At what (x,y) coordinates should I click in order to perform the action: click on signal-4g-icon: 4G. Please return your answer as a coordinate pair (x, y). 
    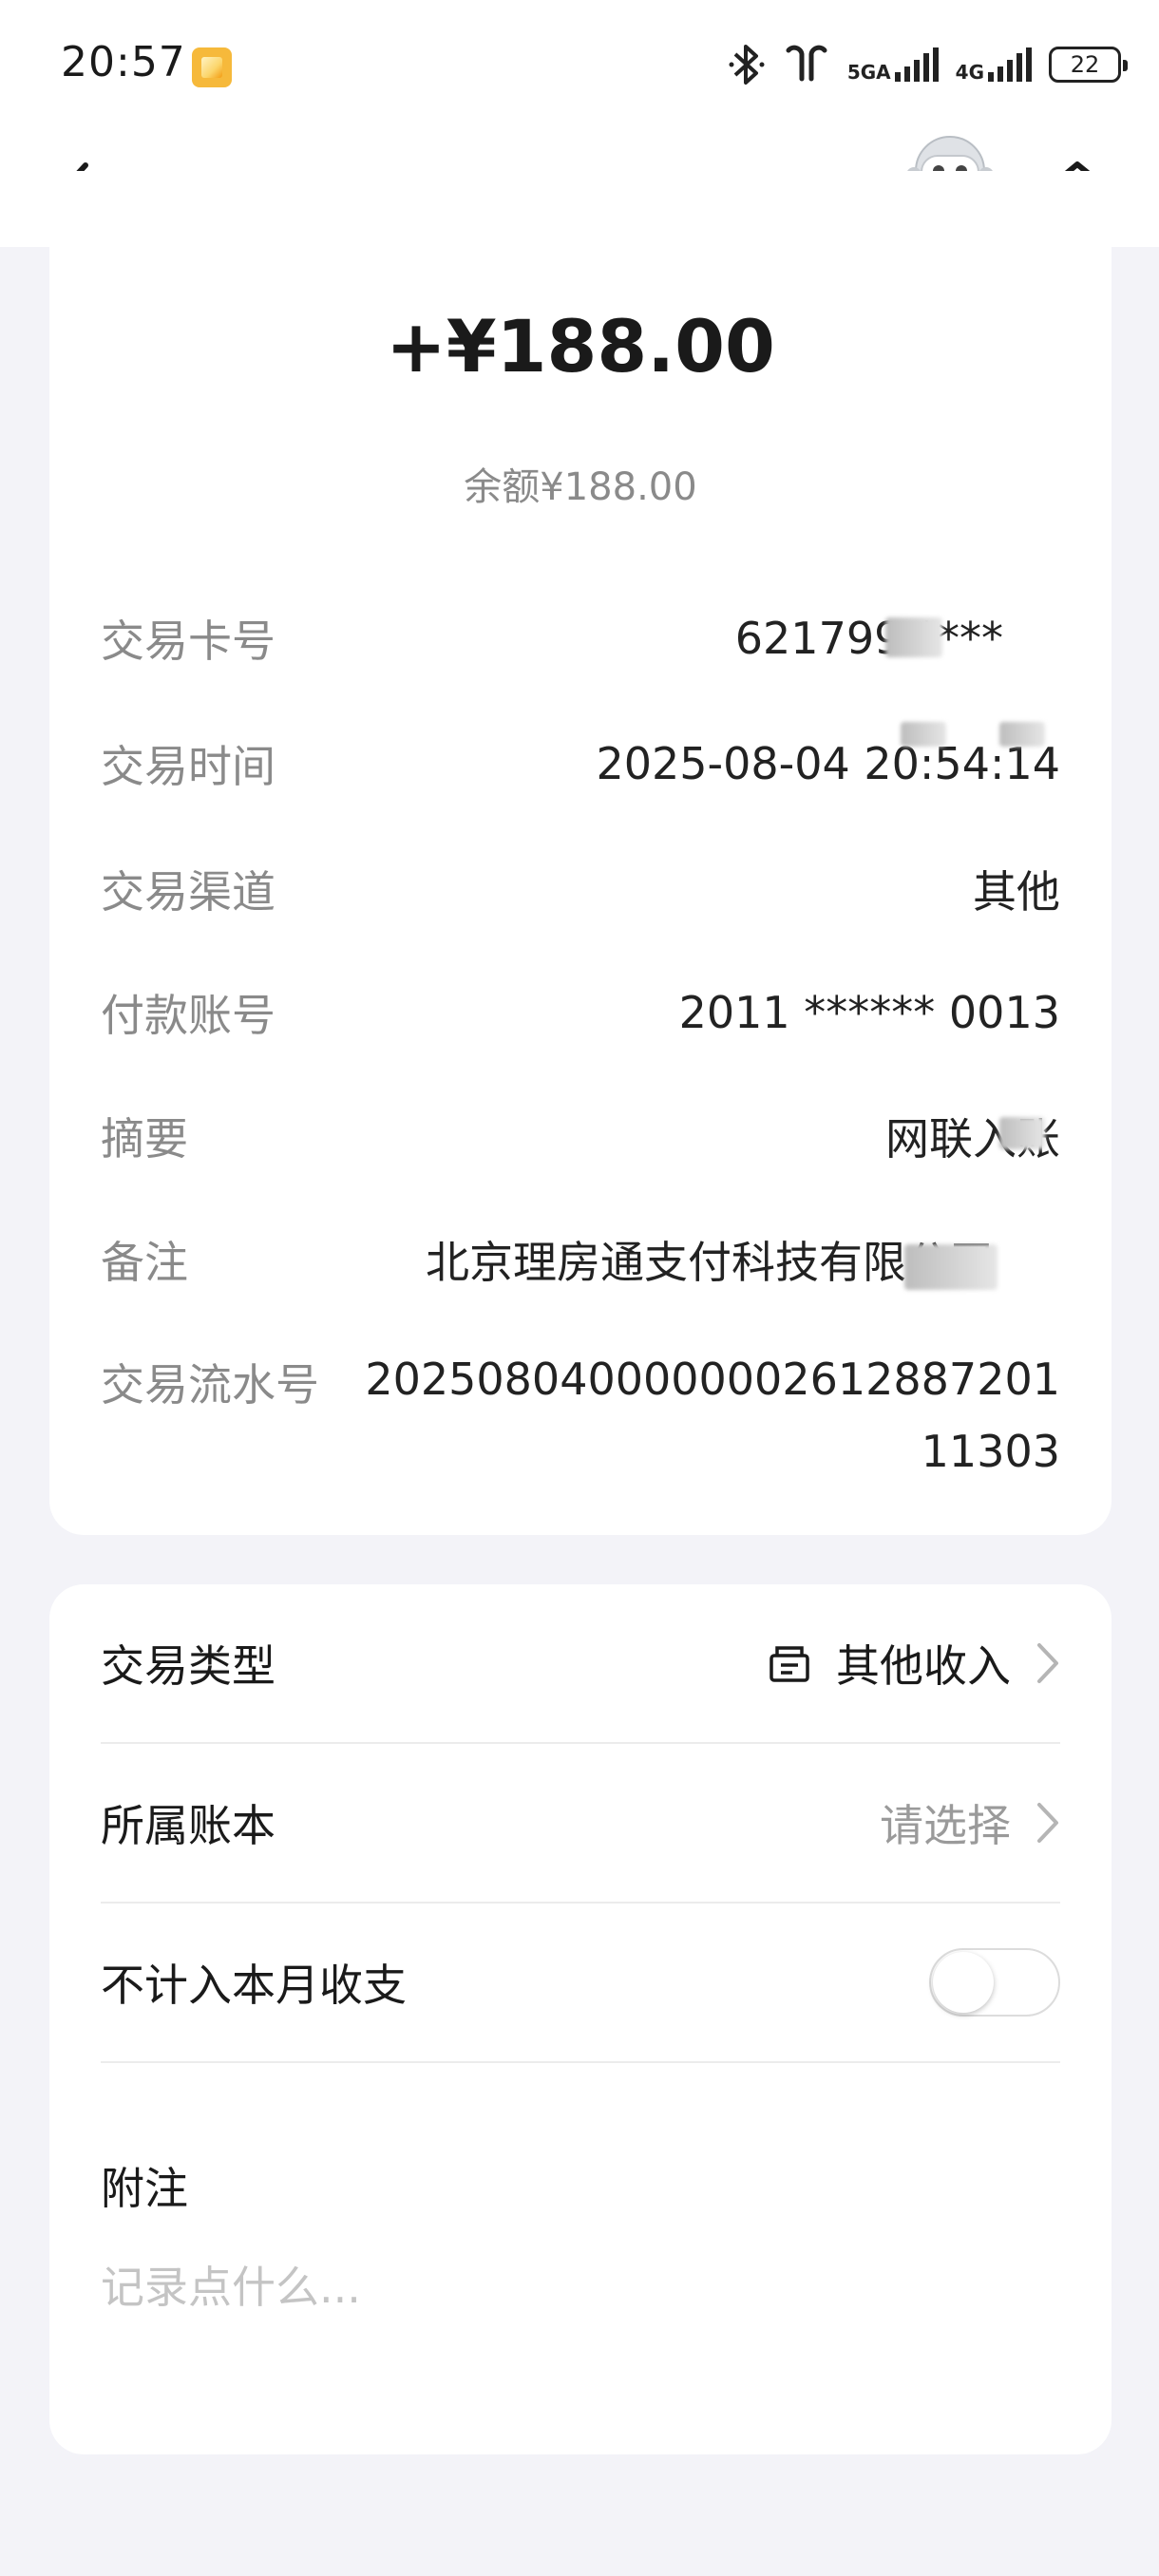
    Looking at the image, I should click on (994, 64).